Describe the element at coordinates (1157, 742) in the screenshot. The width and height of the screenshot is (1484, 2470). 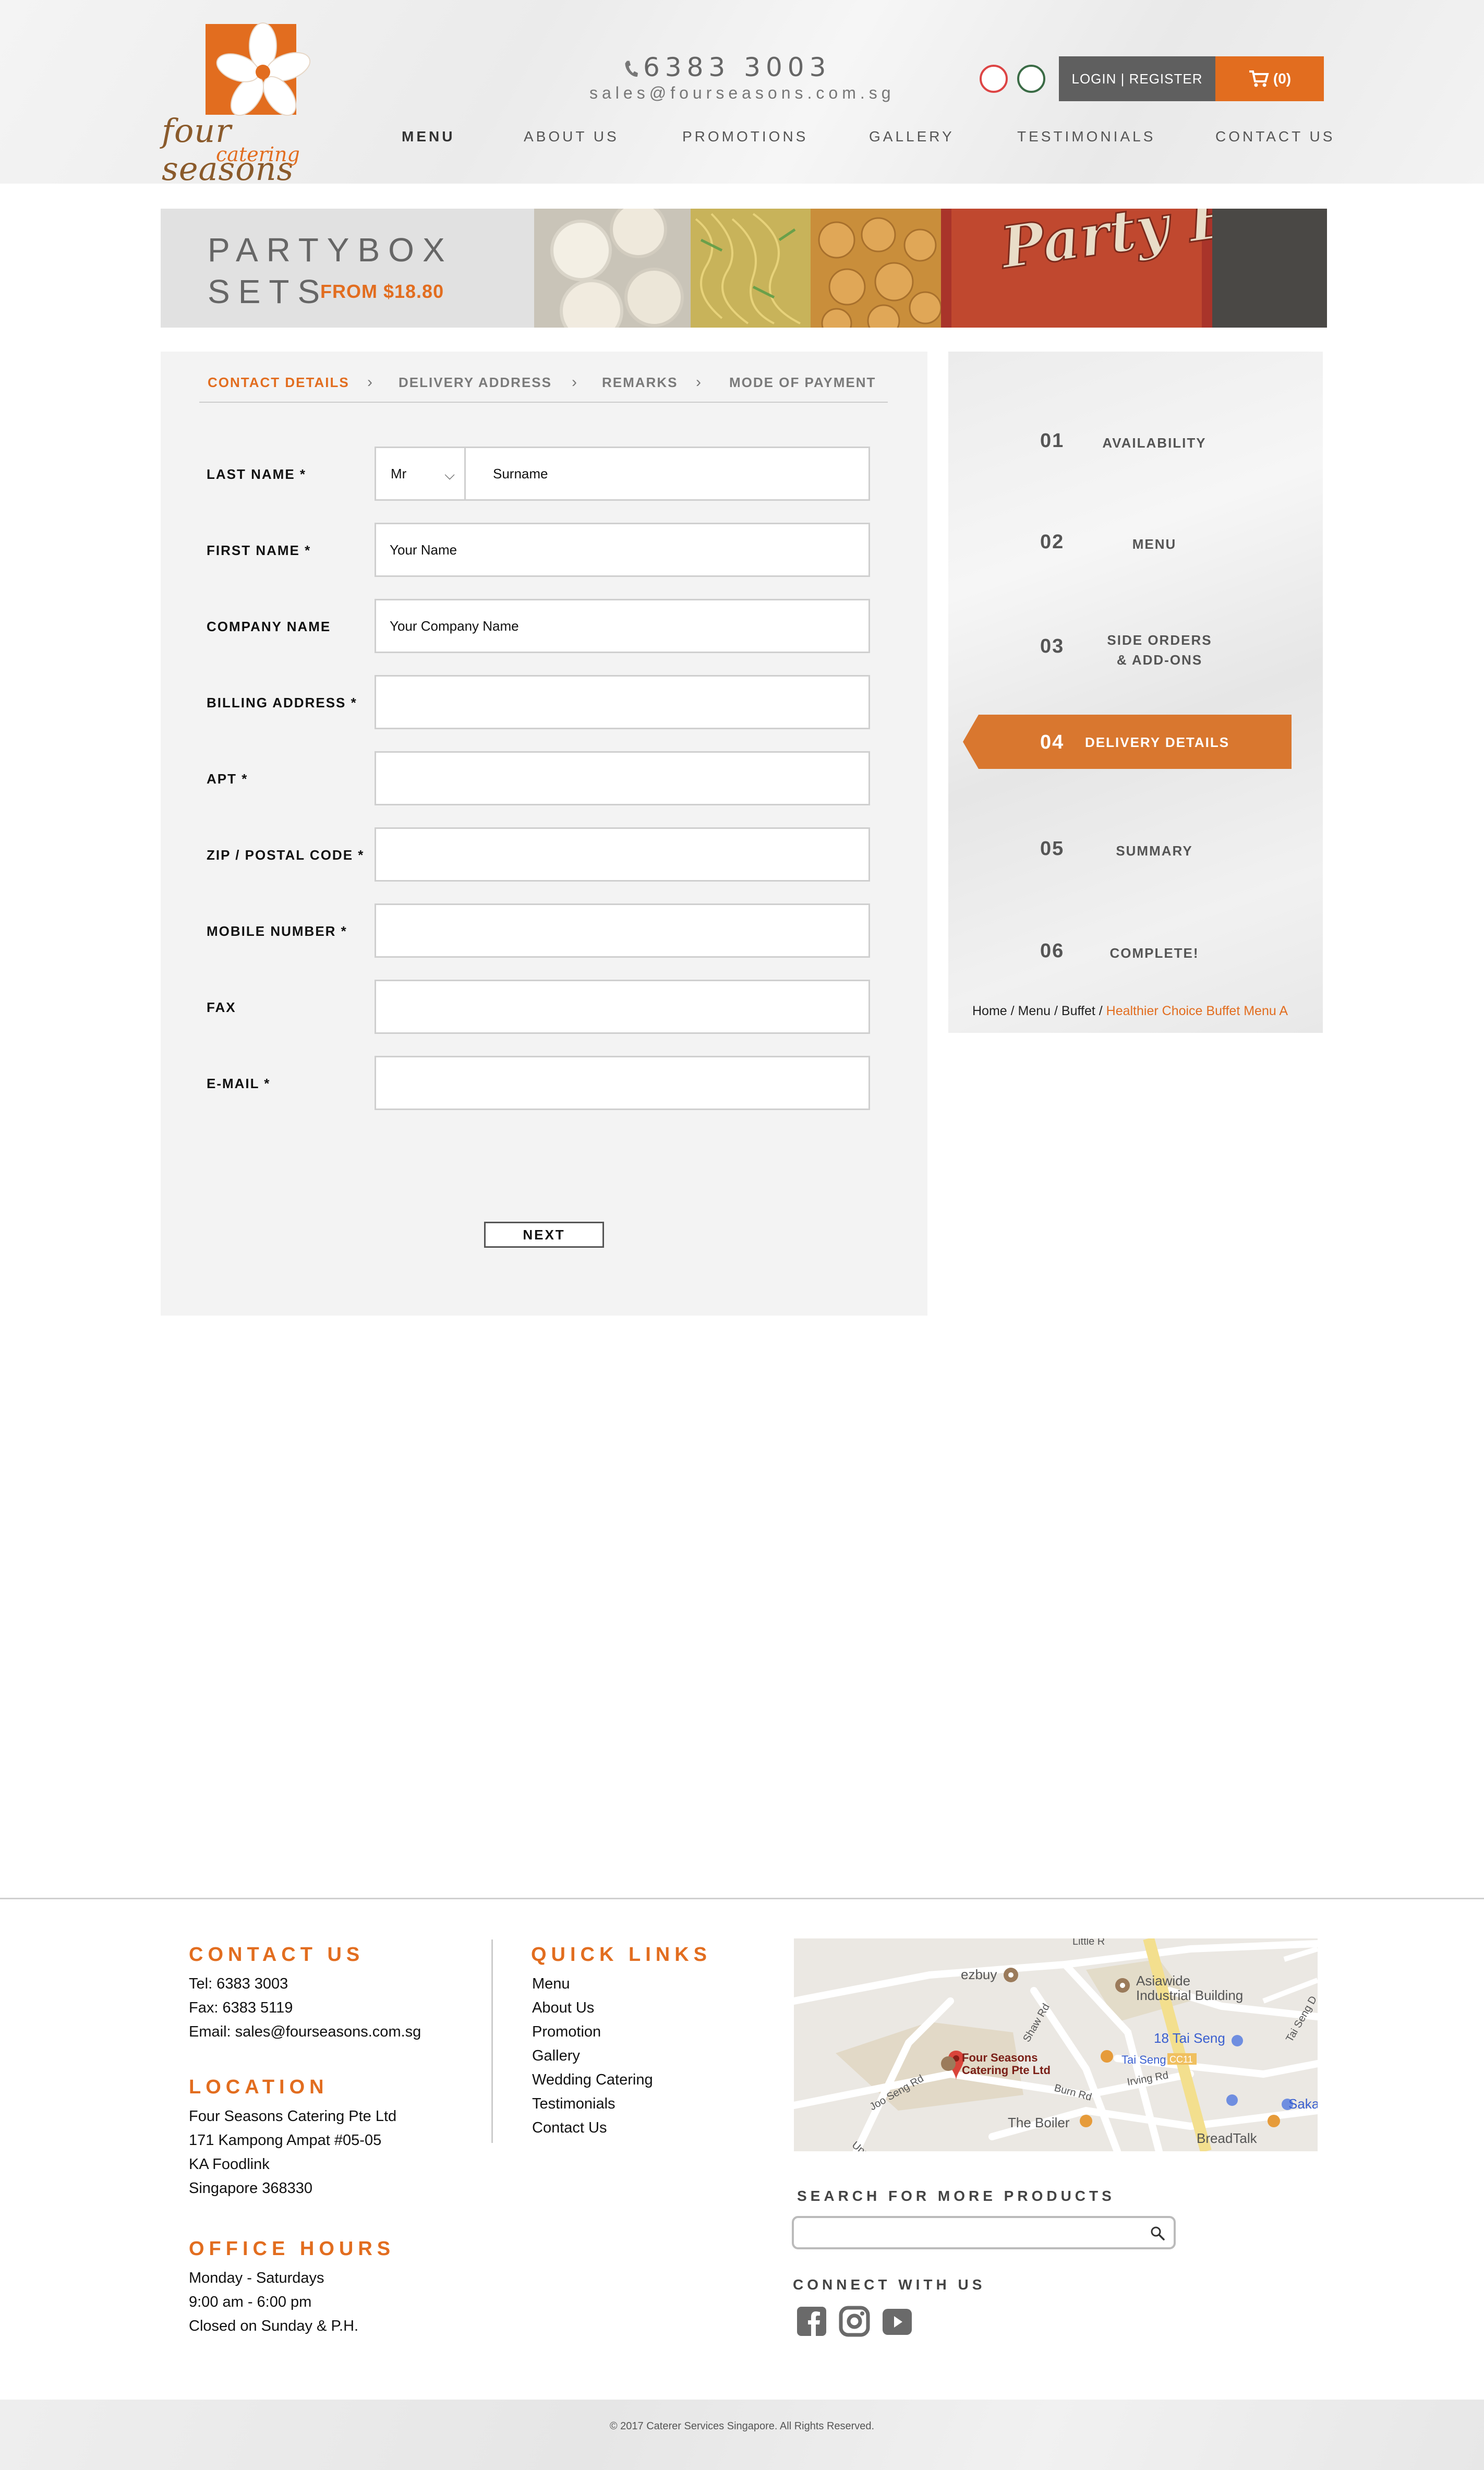
I see `step-label: DELIVERY DETAILS` at that location.